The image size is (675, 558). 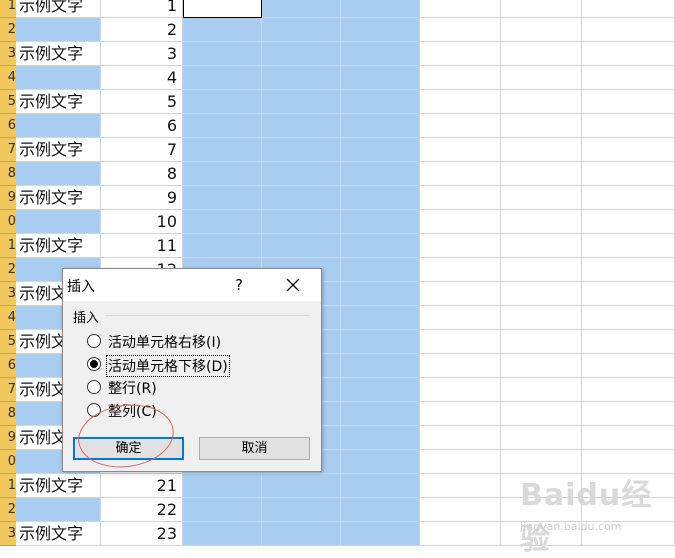 I want to click on radio-entire-row, so click(x=94, y=387).